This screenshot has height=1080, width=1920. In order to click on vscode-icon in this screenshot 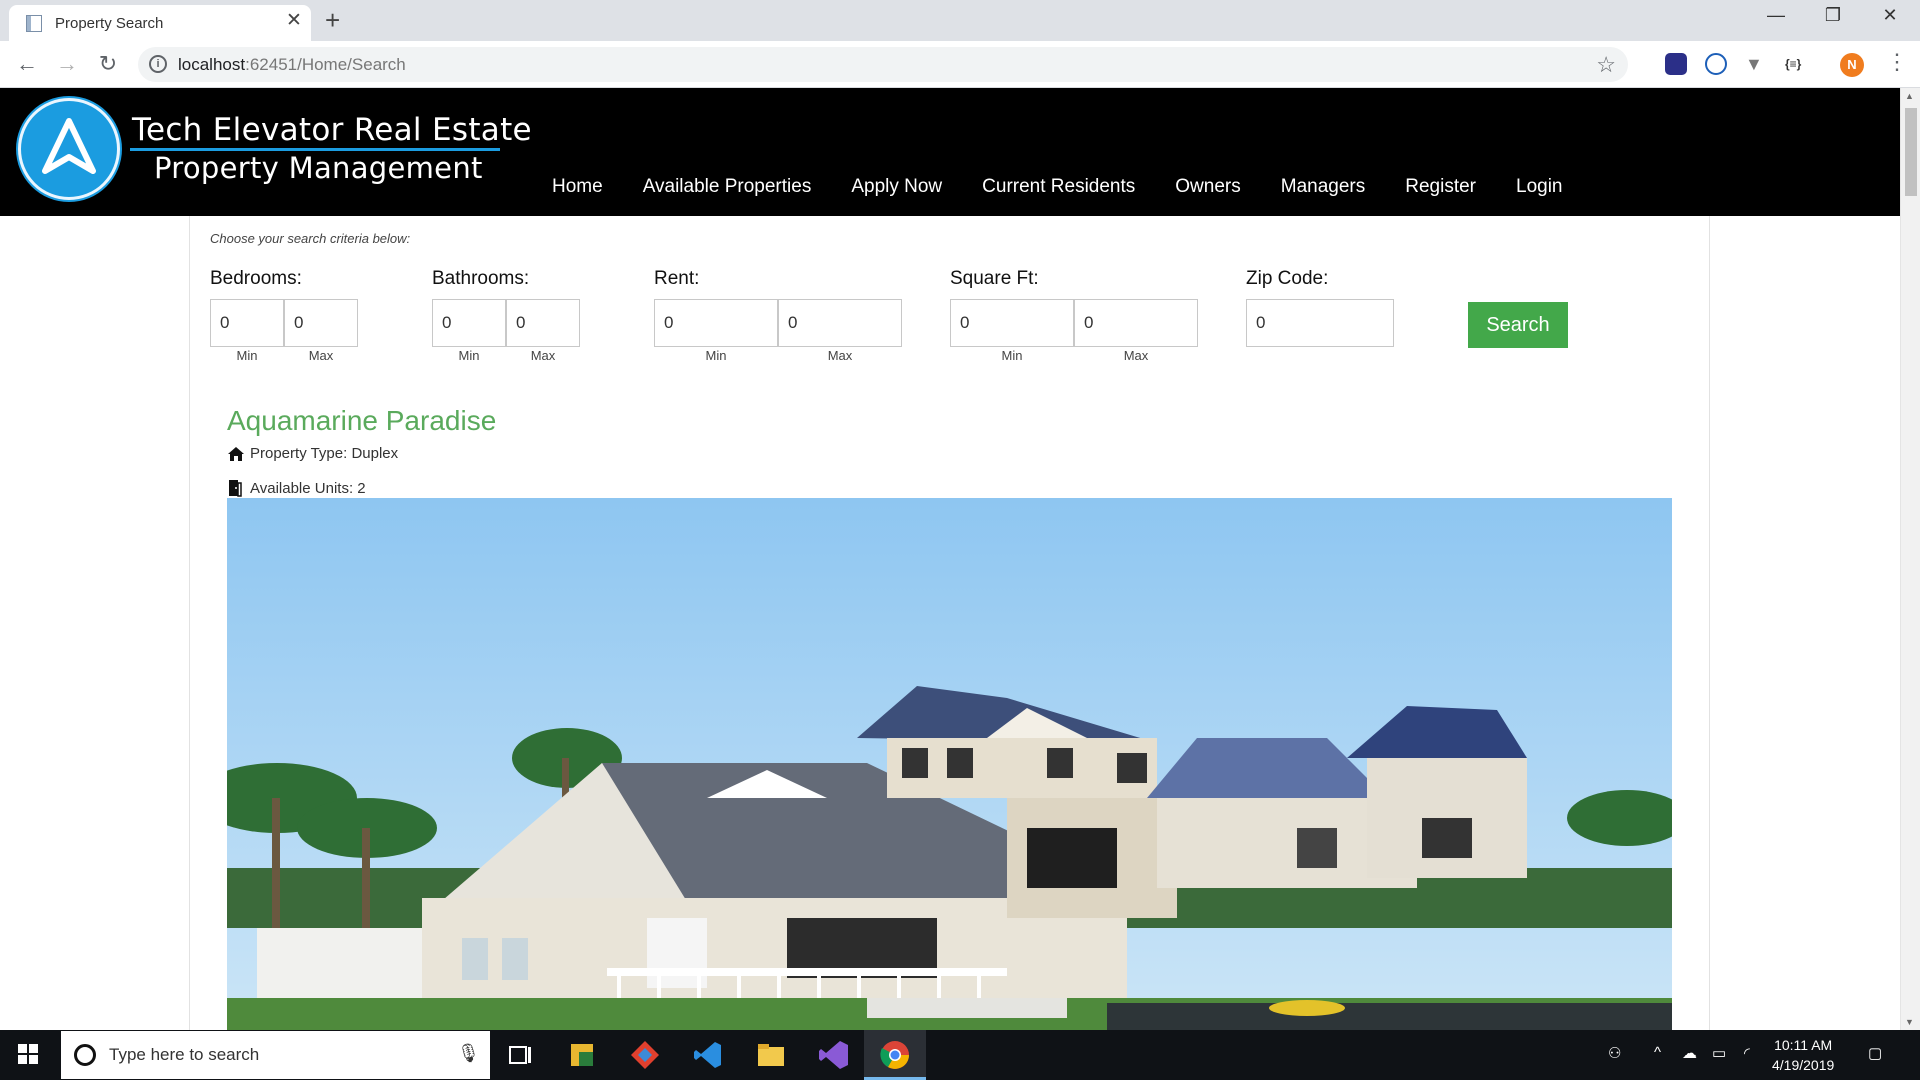, I will do `click(708, 1055)`.